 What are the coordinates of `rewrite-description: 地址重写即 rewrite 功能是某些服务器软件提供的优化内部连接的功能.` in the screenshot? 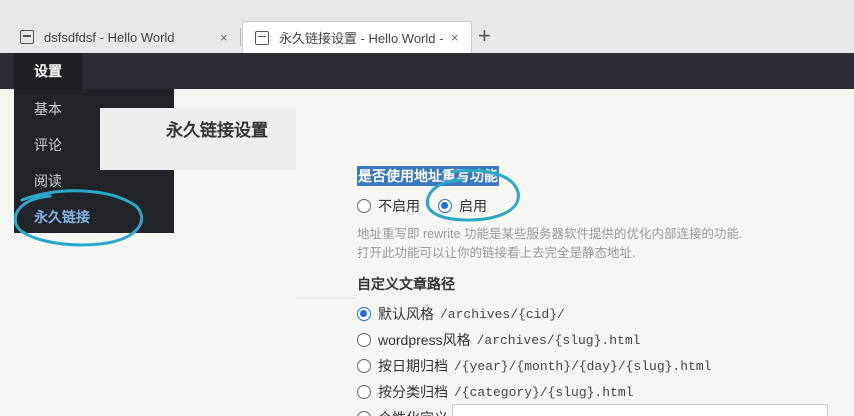 It's located at (550, 234).